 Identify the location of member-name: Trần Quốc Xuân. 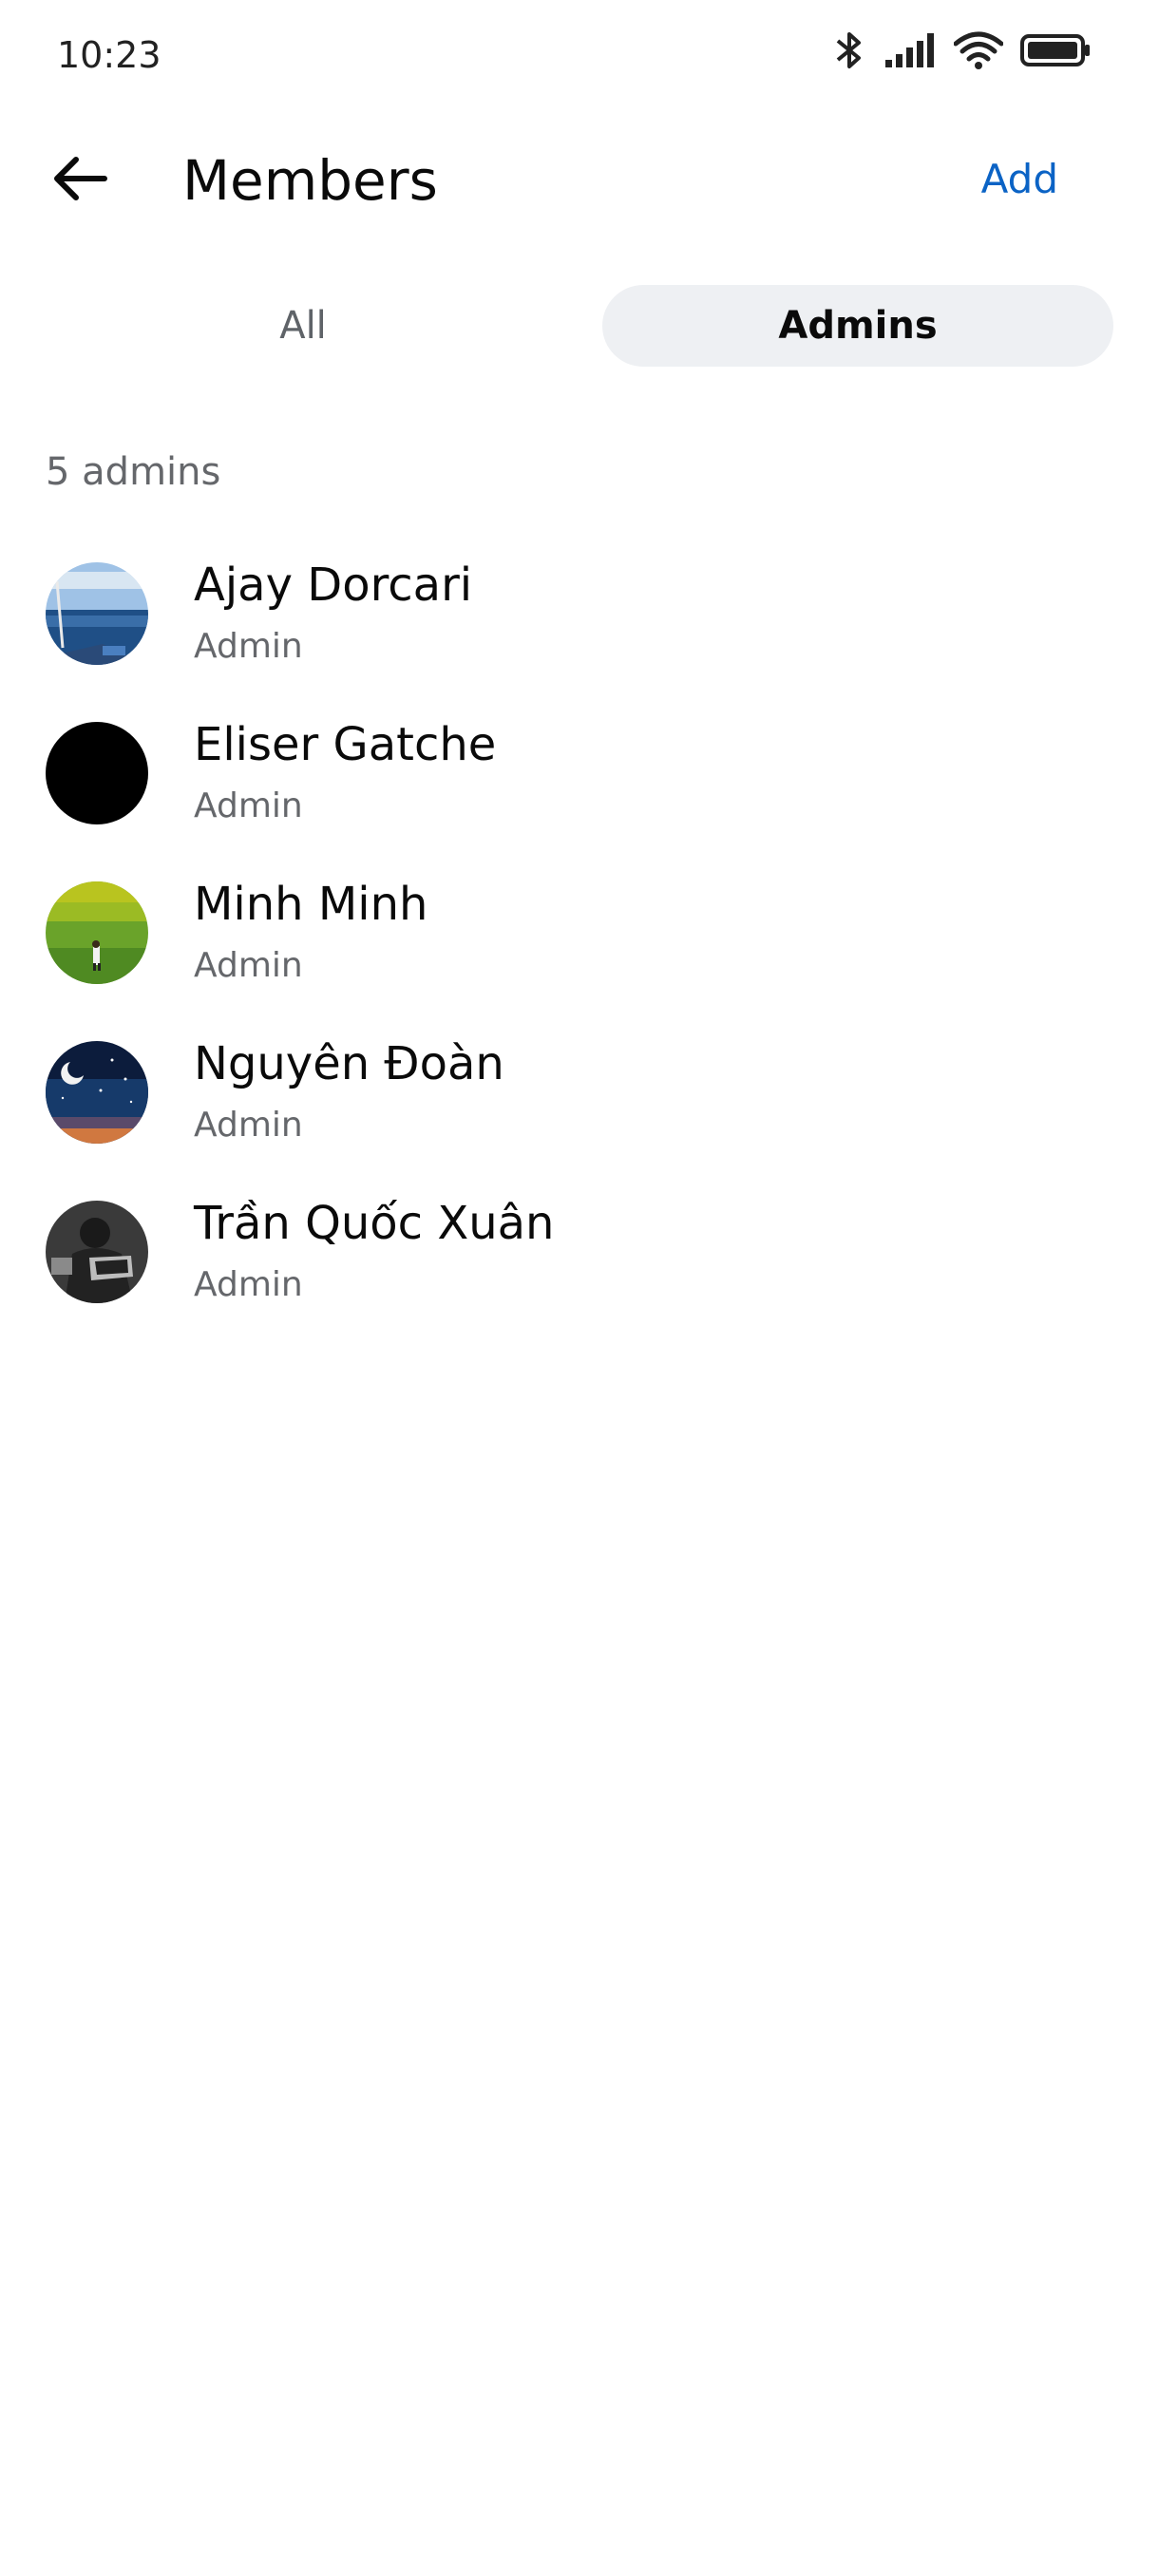
(374, 1223).